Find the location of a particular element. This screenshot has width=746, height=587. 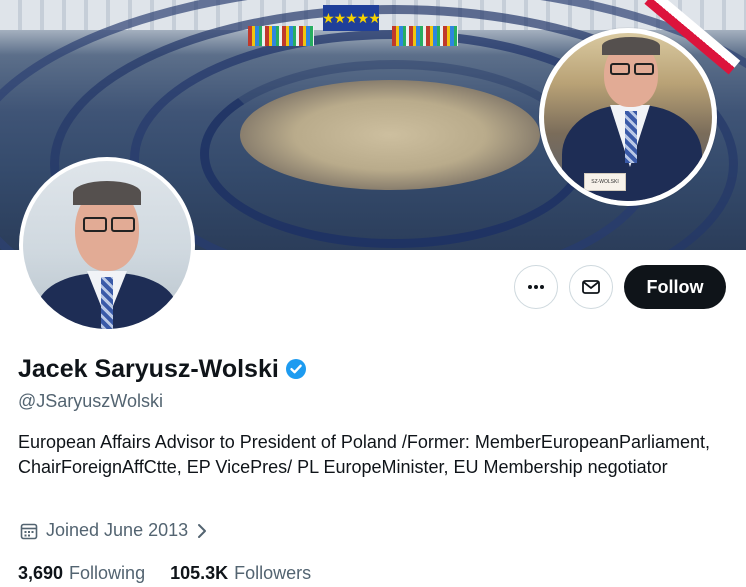

banner-hemicycle-floor is located at coordinates (390, 135).